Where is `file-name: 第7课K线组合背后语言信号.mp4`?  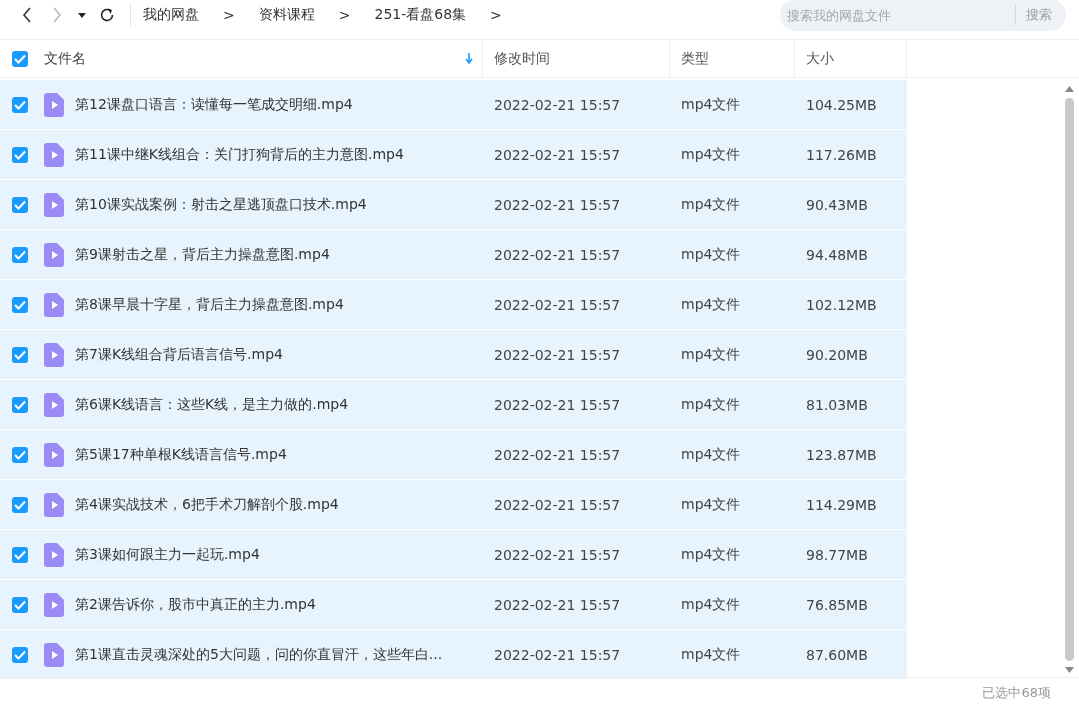 file-name: 第7课K线组合背后语言信号.mp4 is located at coordinates (179, 354).